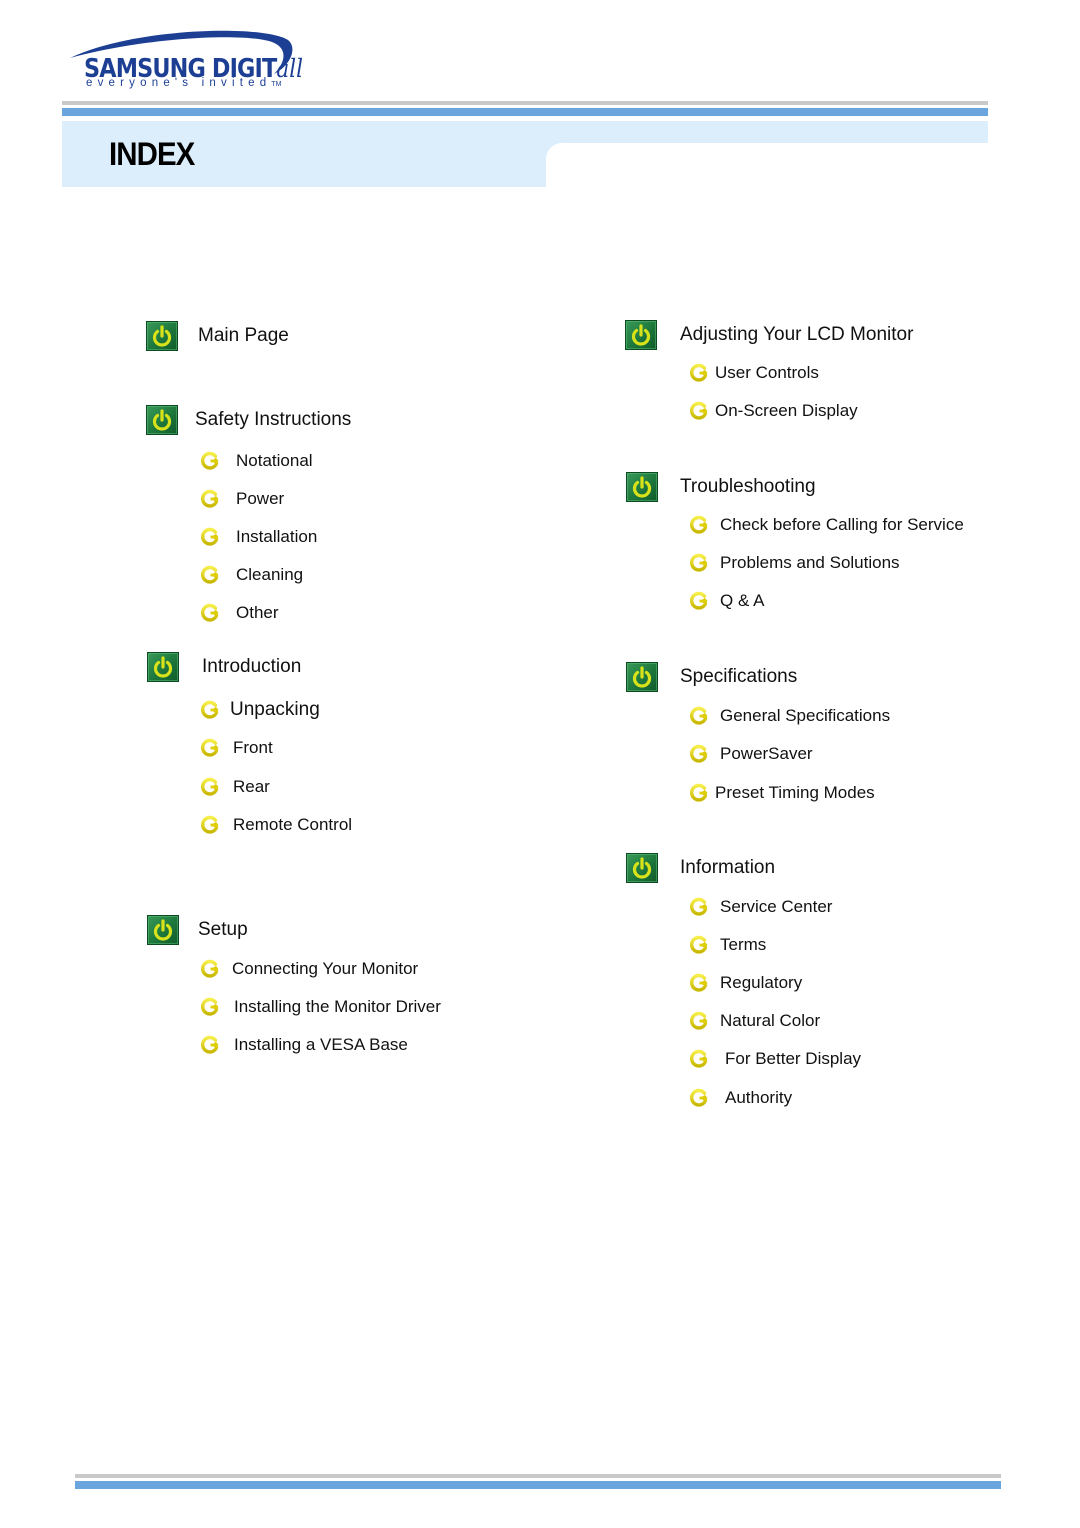  I want to click on link-label: Connecting Your Monitor, so click(325, 968).